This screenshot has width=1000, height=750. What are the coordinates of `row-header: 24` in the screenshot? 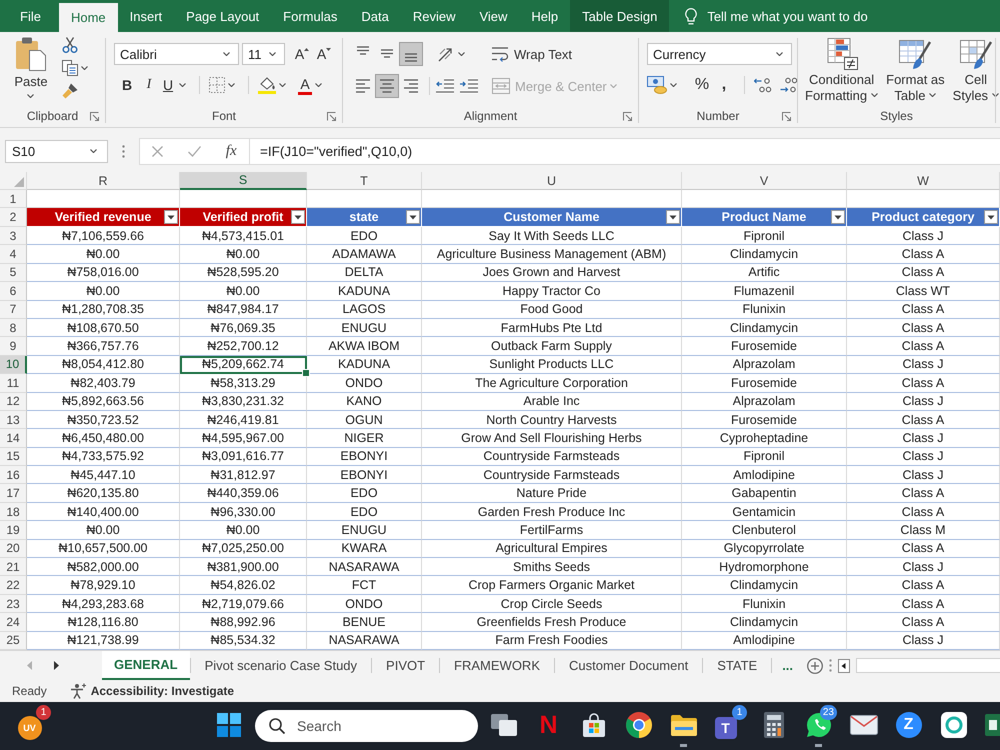 It's located at (13, 622).